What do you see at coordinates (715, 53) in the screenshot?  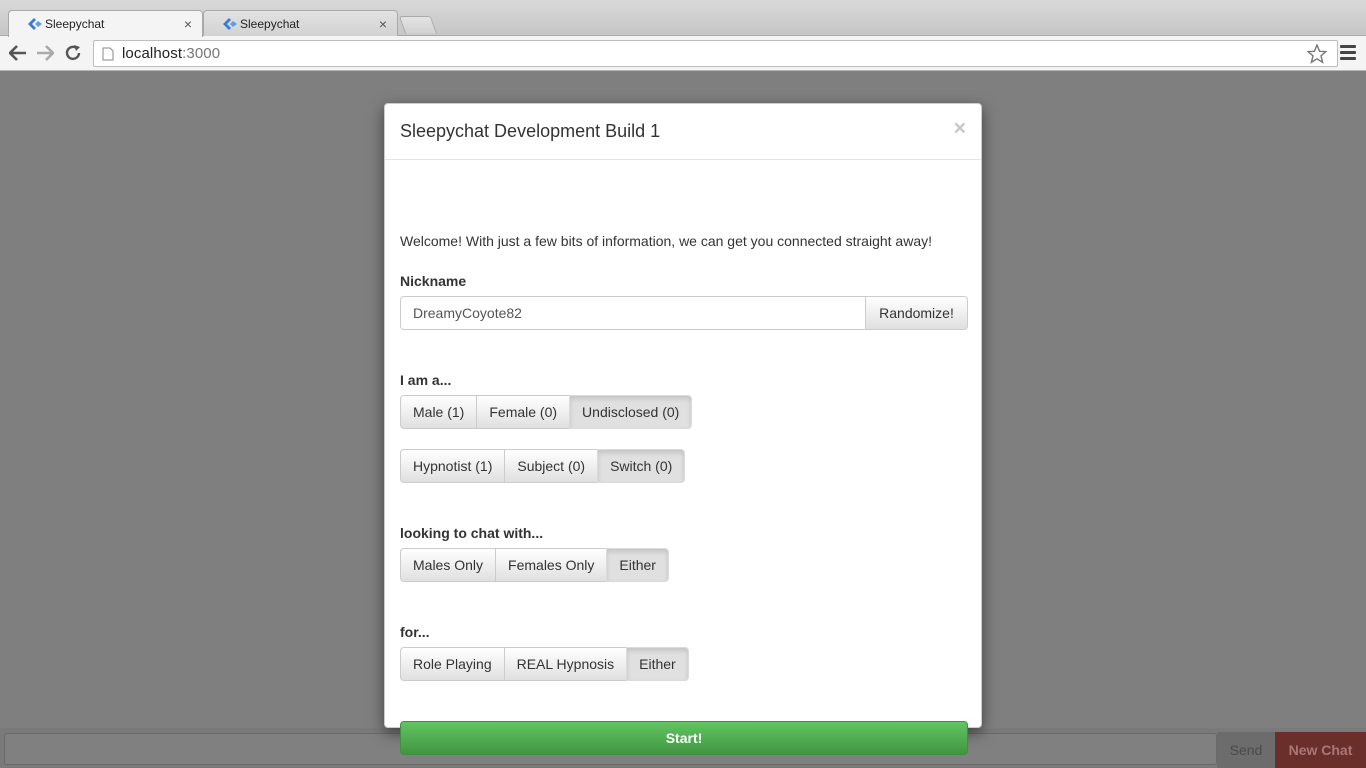 I see `address-bar: localhost:3000` at bounding box center [715, 53].